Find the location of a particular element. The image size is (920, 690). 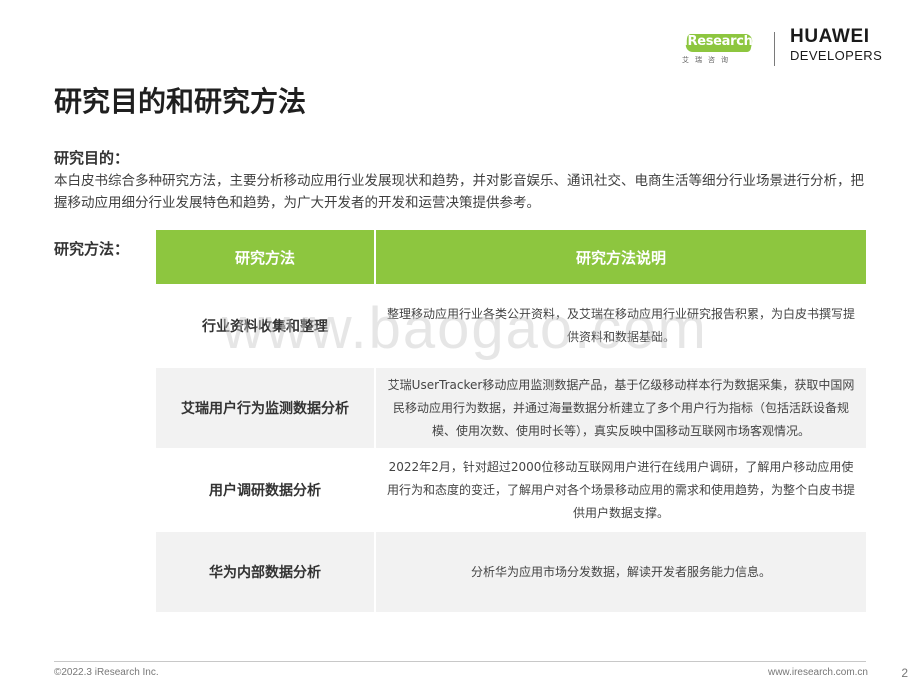

table-header: 研究方法 研究方法说明 is located at coordinates (511, 257).